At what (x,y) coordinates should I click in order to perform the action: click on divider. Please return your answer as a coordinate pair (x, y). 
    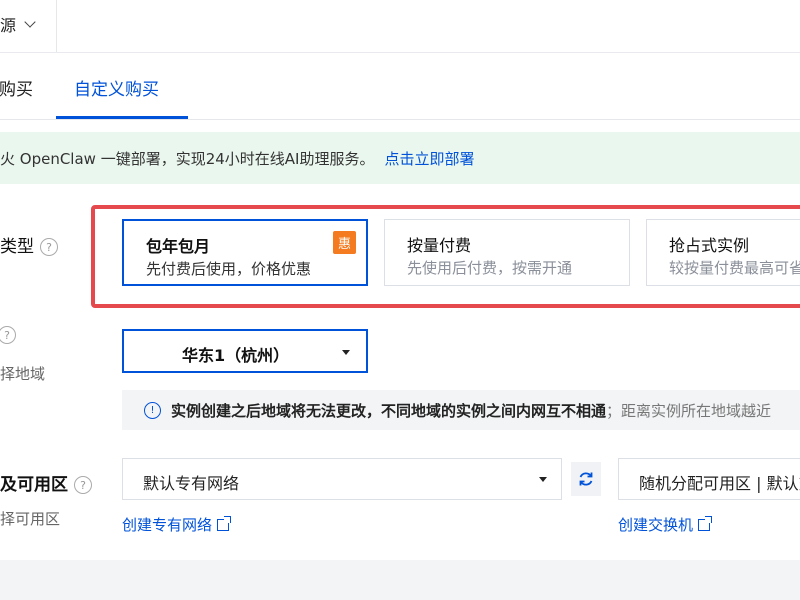
    Looking at the image, I should click on (56, 26).